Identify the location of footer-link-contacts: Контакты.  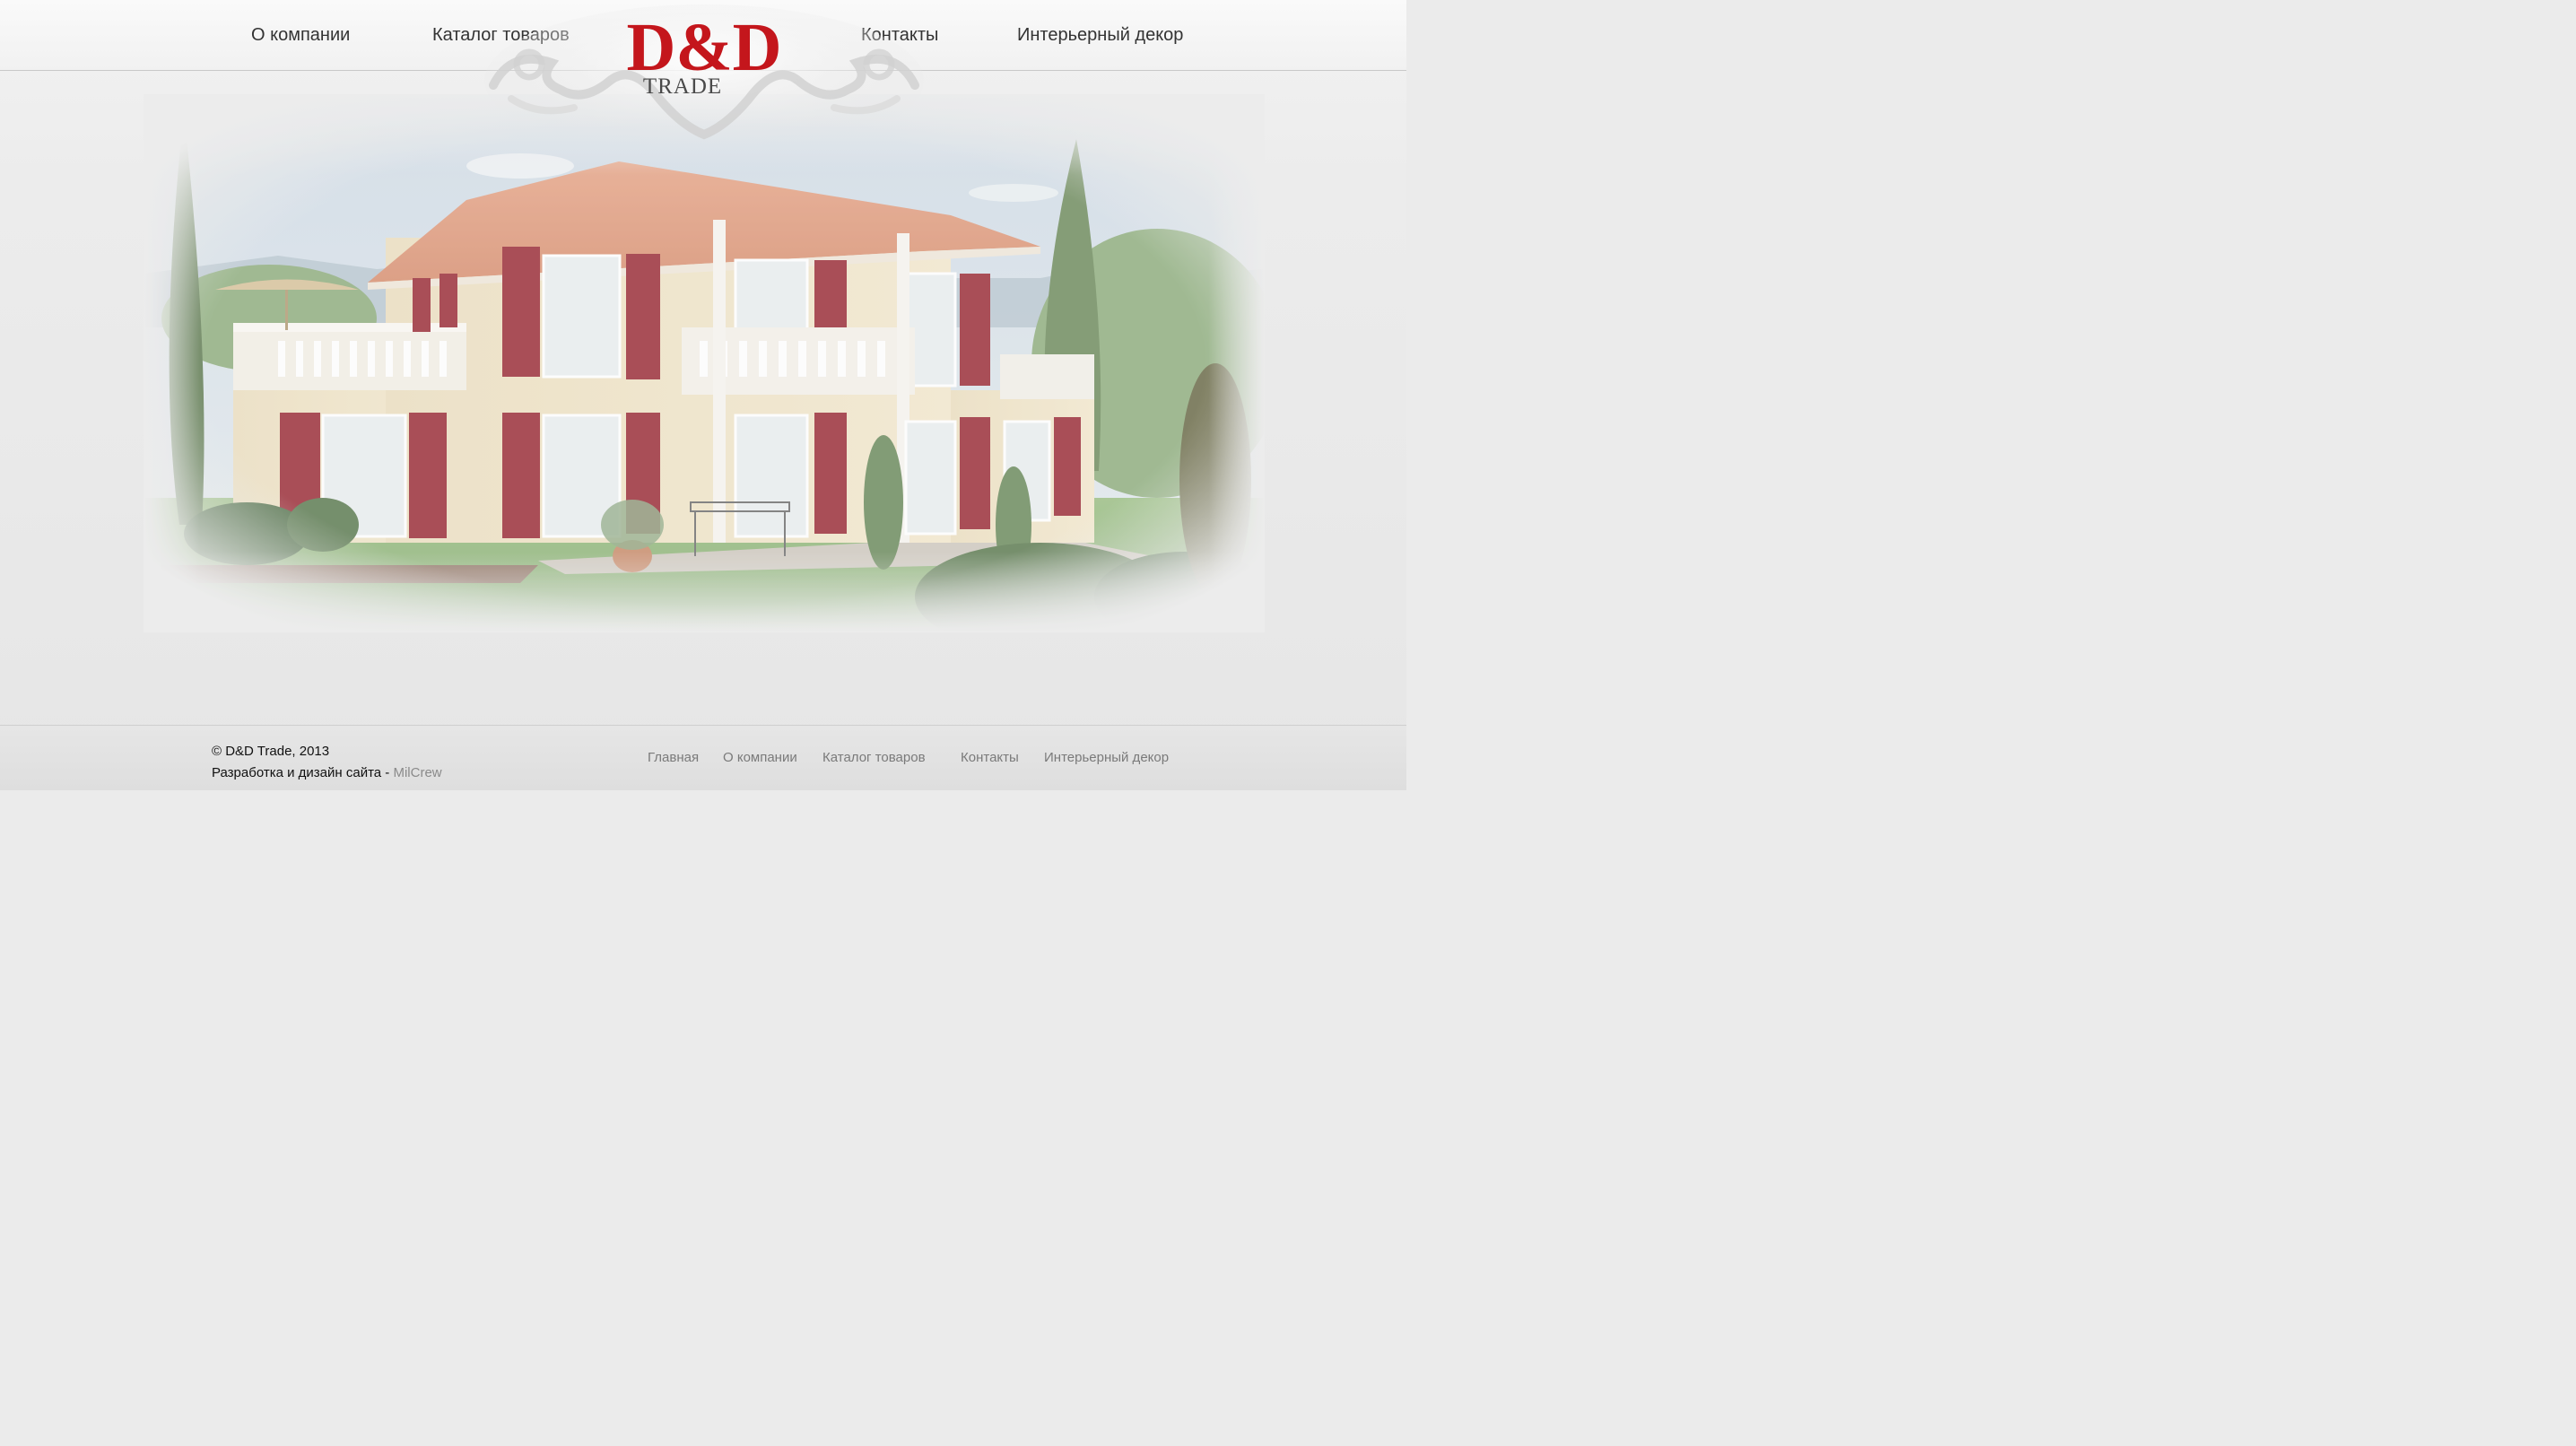
(990, 757).